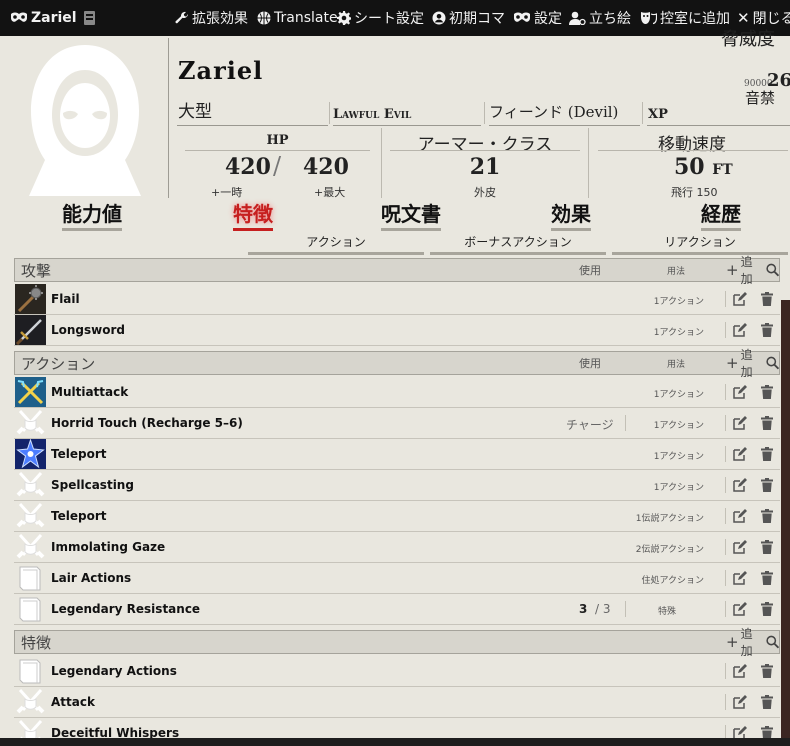 The height and width of the screenshot is (746, 790). I want to click on item-row: Immolating Gaze 2伝説アクション, so click(397, 547).